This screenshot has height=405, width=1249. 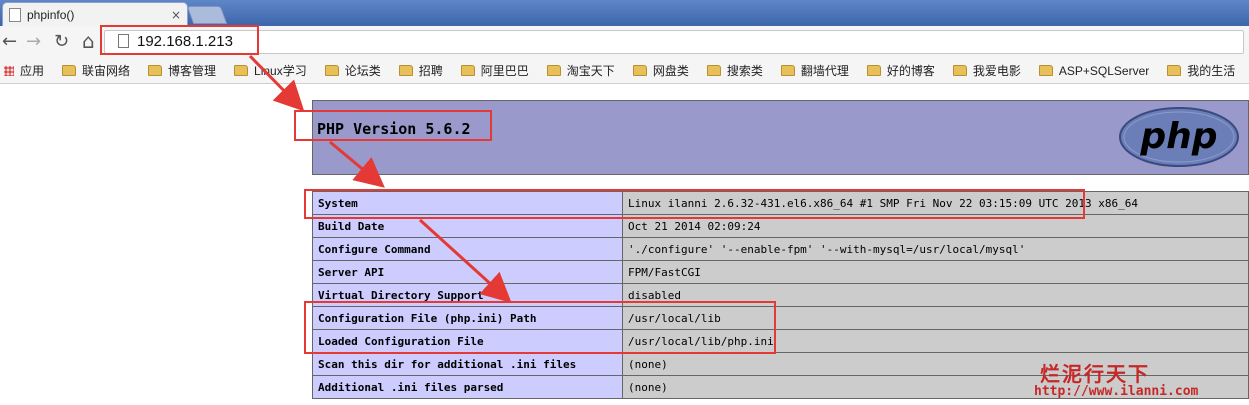 What do you see at coordinates (9, 70) in the screenshot?
I see `apps-icon` at bounding box center [9, 70].